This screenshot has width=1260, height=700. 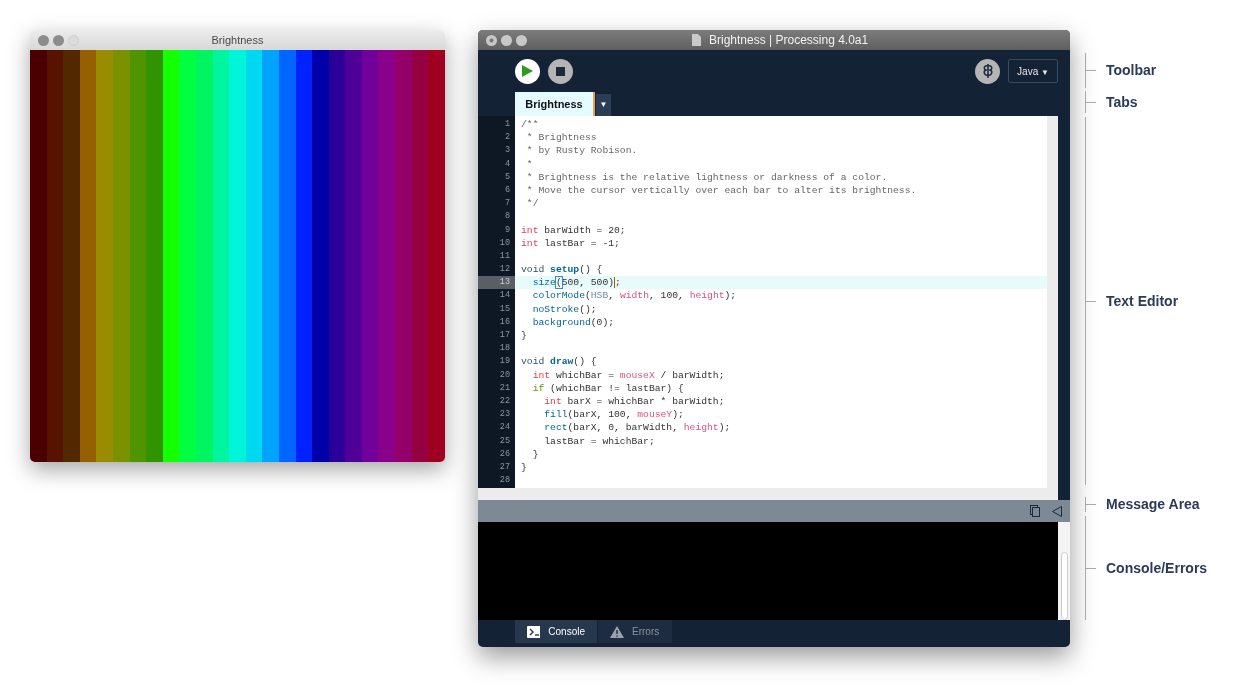 What do you see at coordinates (507, 204) in the screenshot?
I see `line-number: 7` at bounding box center [507, 204].